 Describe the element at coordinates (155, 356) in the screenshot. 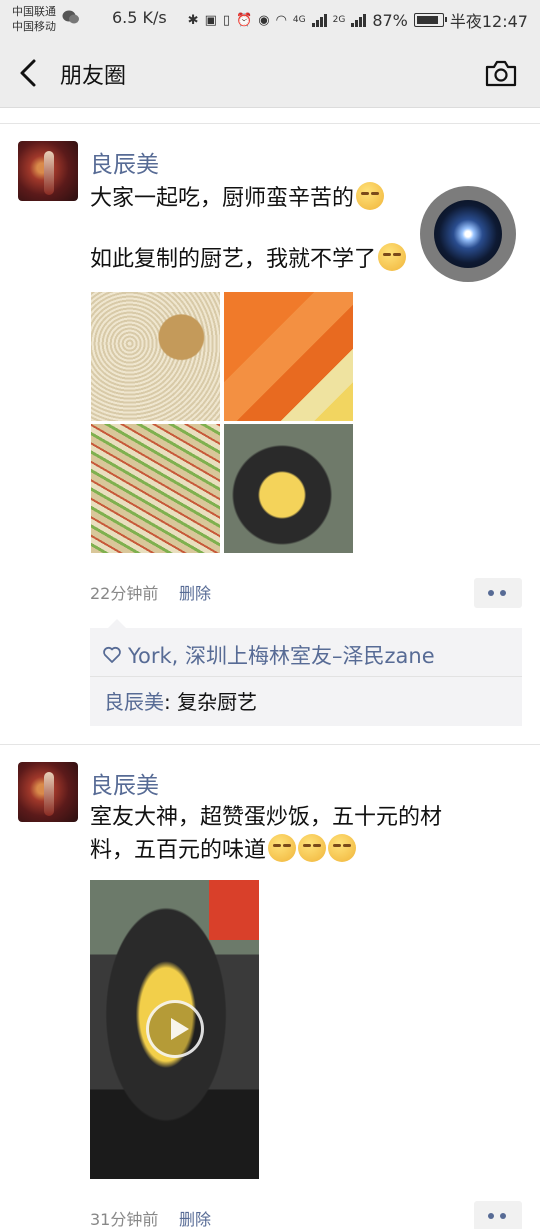

I see `photo-fried-rice` at that location.